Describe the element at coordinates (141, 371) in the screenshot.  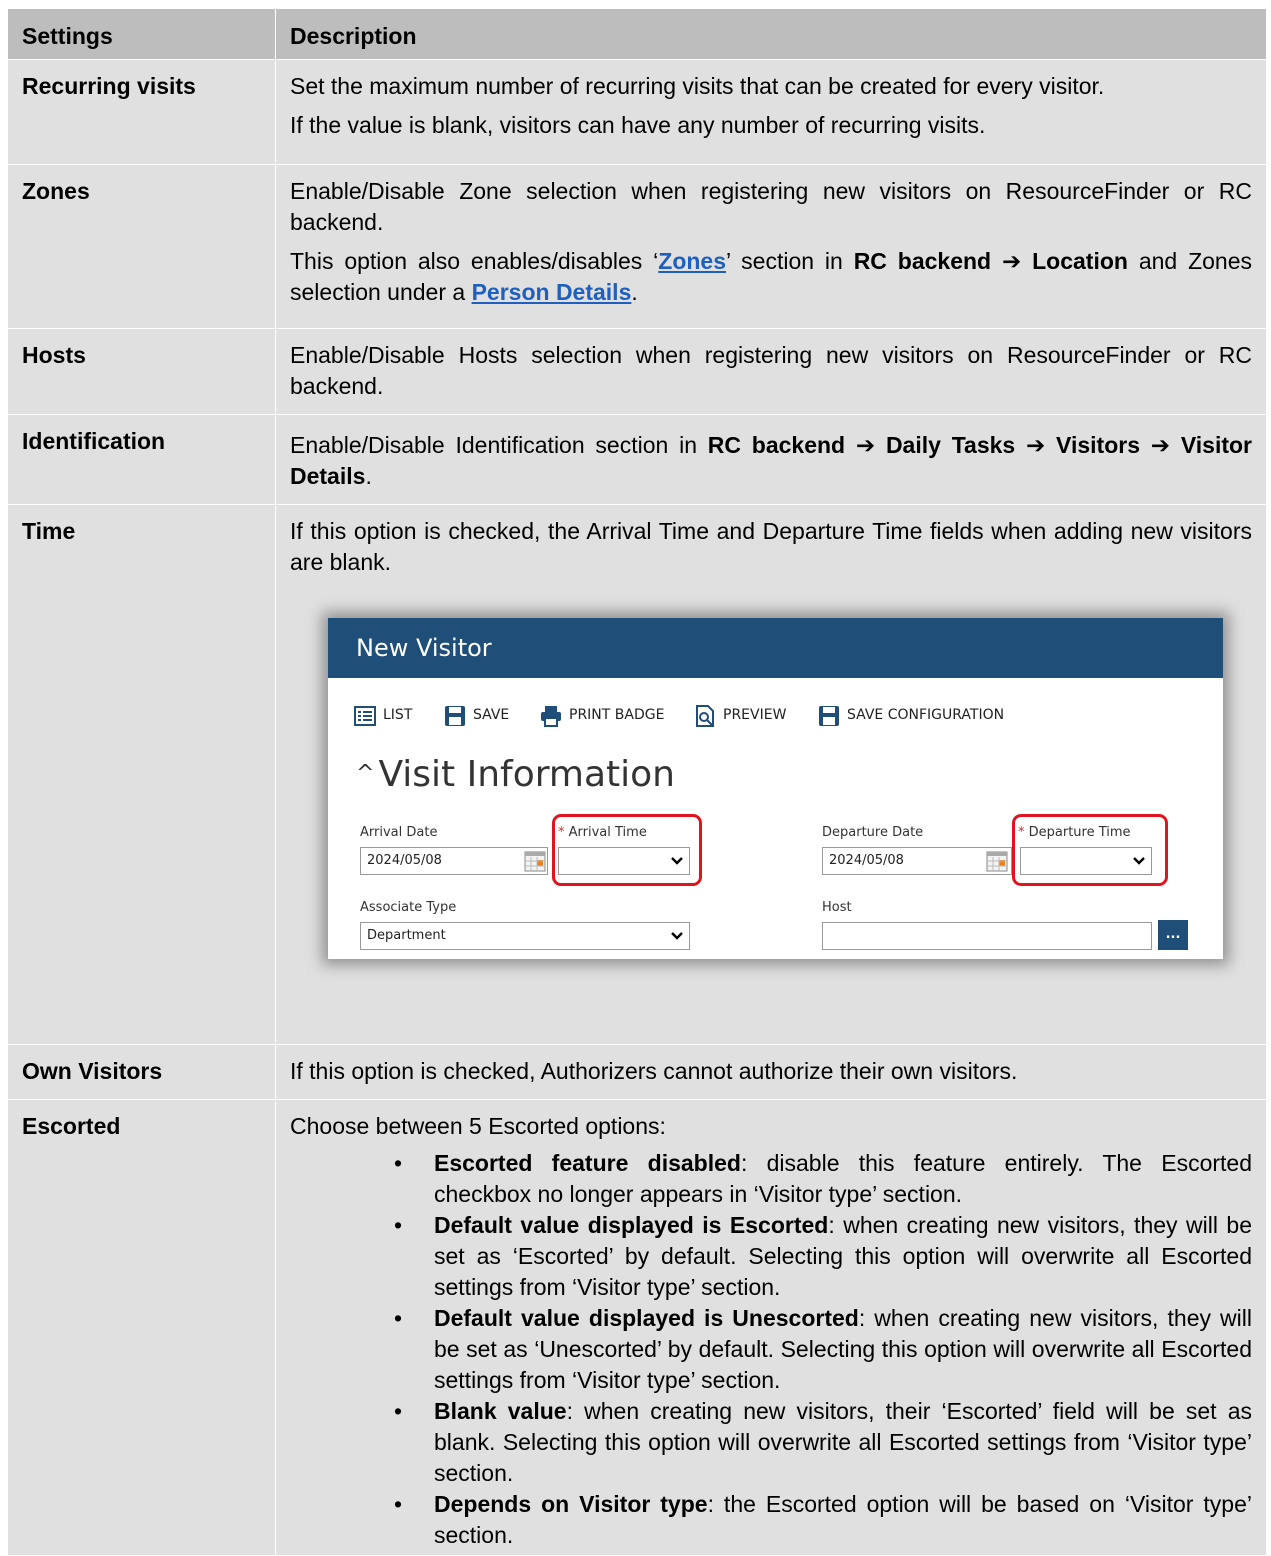
I see `setting-name: Hosts` at that location.